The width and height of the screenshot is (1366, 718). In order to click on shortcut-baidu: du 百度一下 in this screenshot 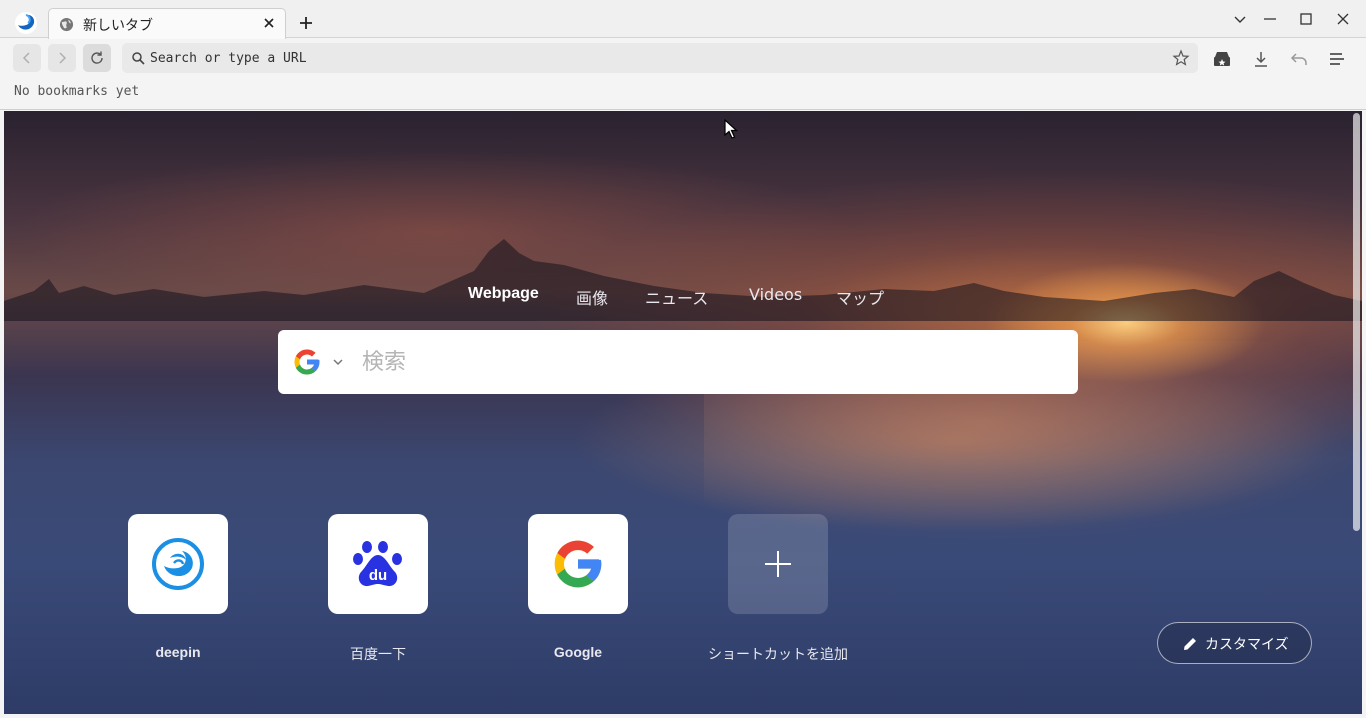, I will do `click(378, 594)`.